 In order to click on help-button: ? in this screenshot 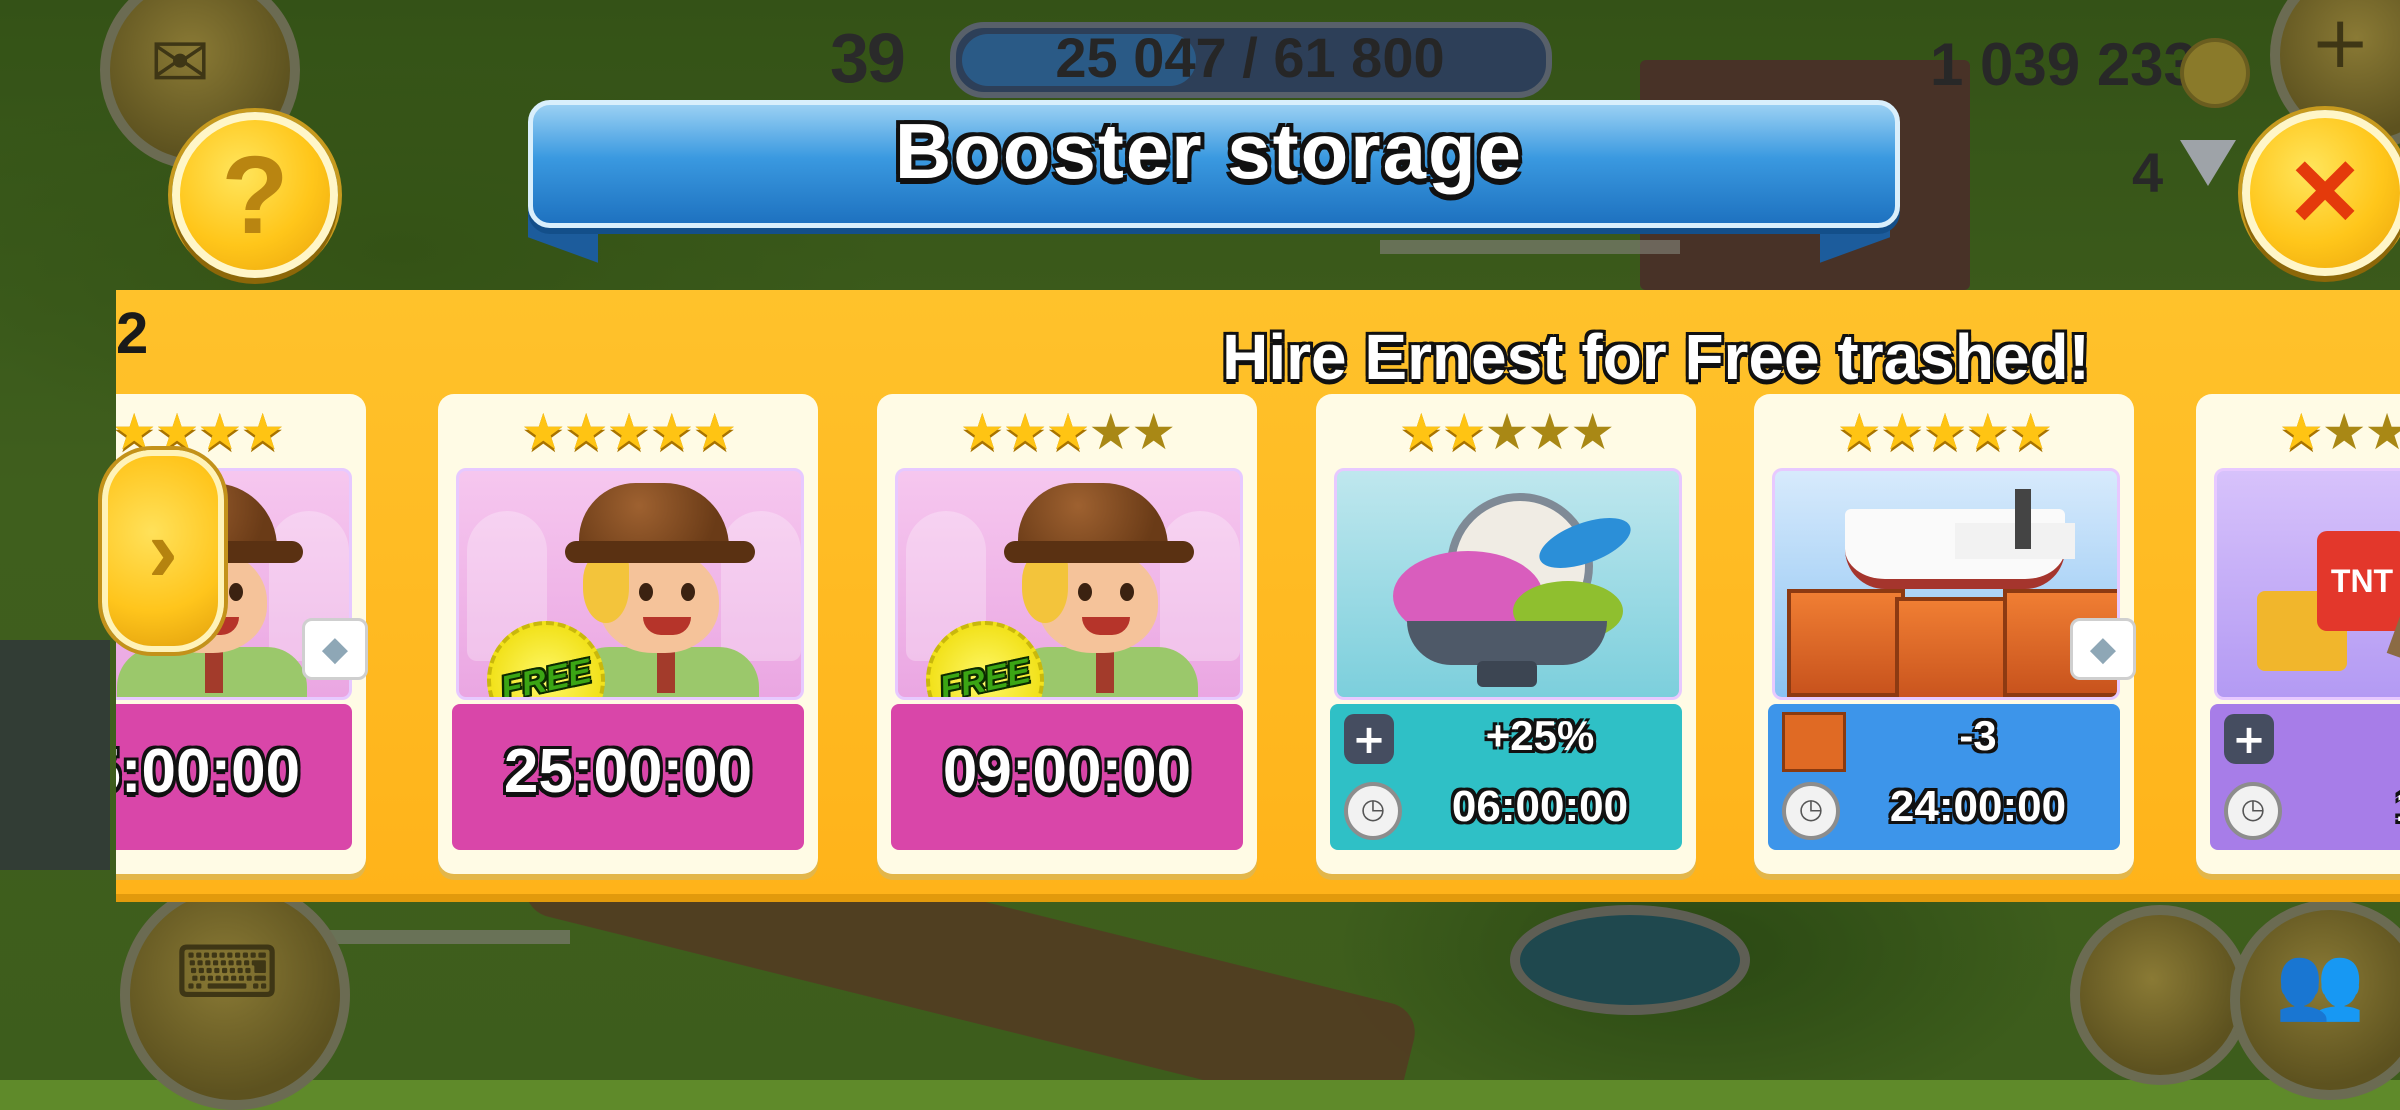, I will do `click(255, 195)`.